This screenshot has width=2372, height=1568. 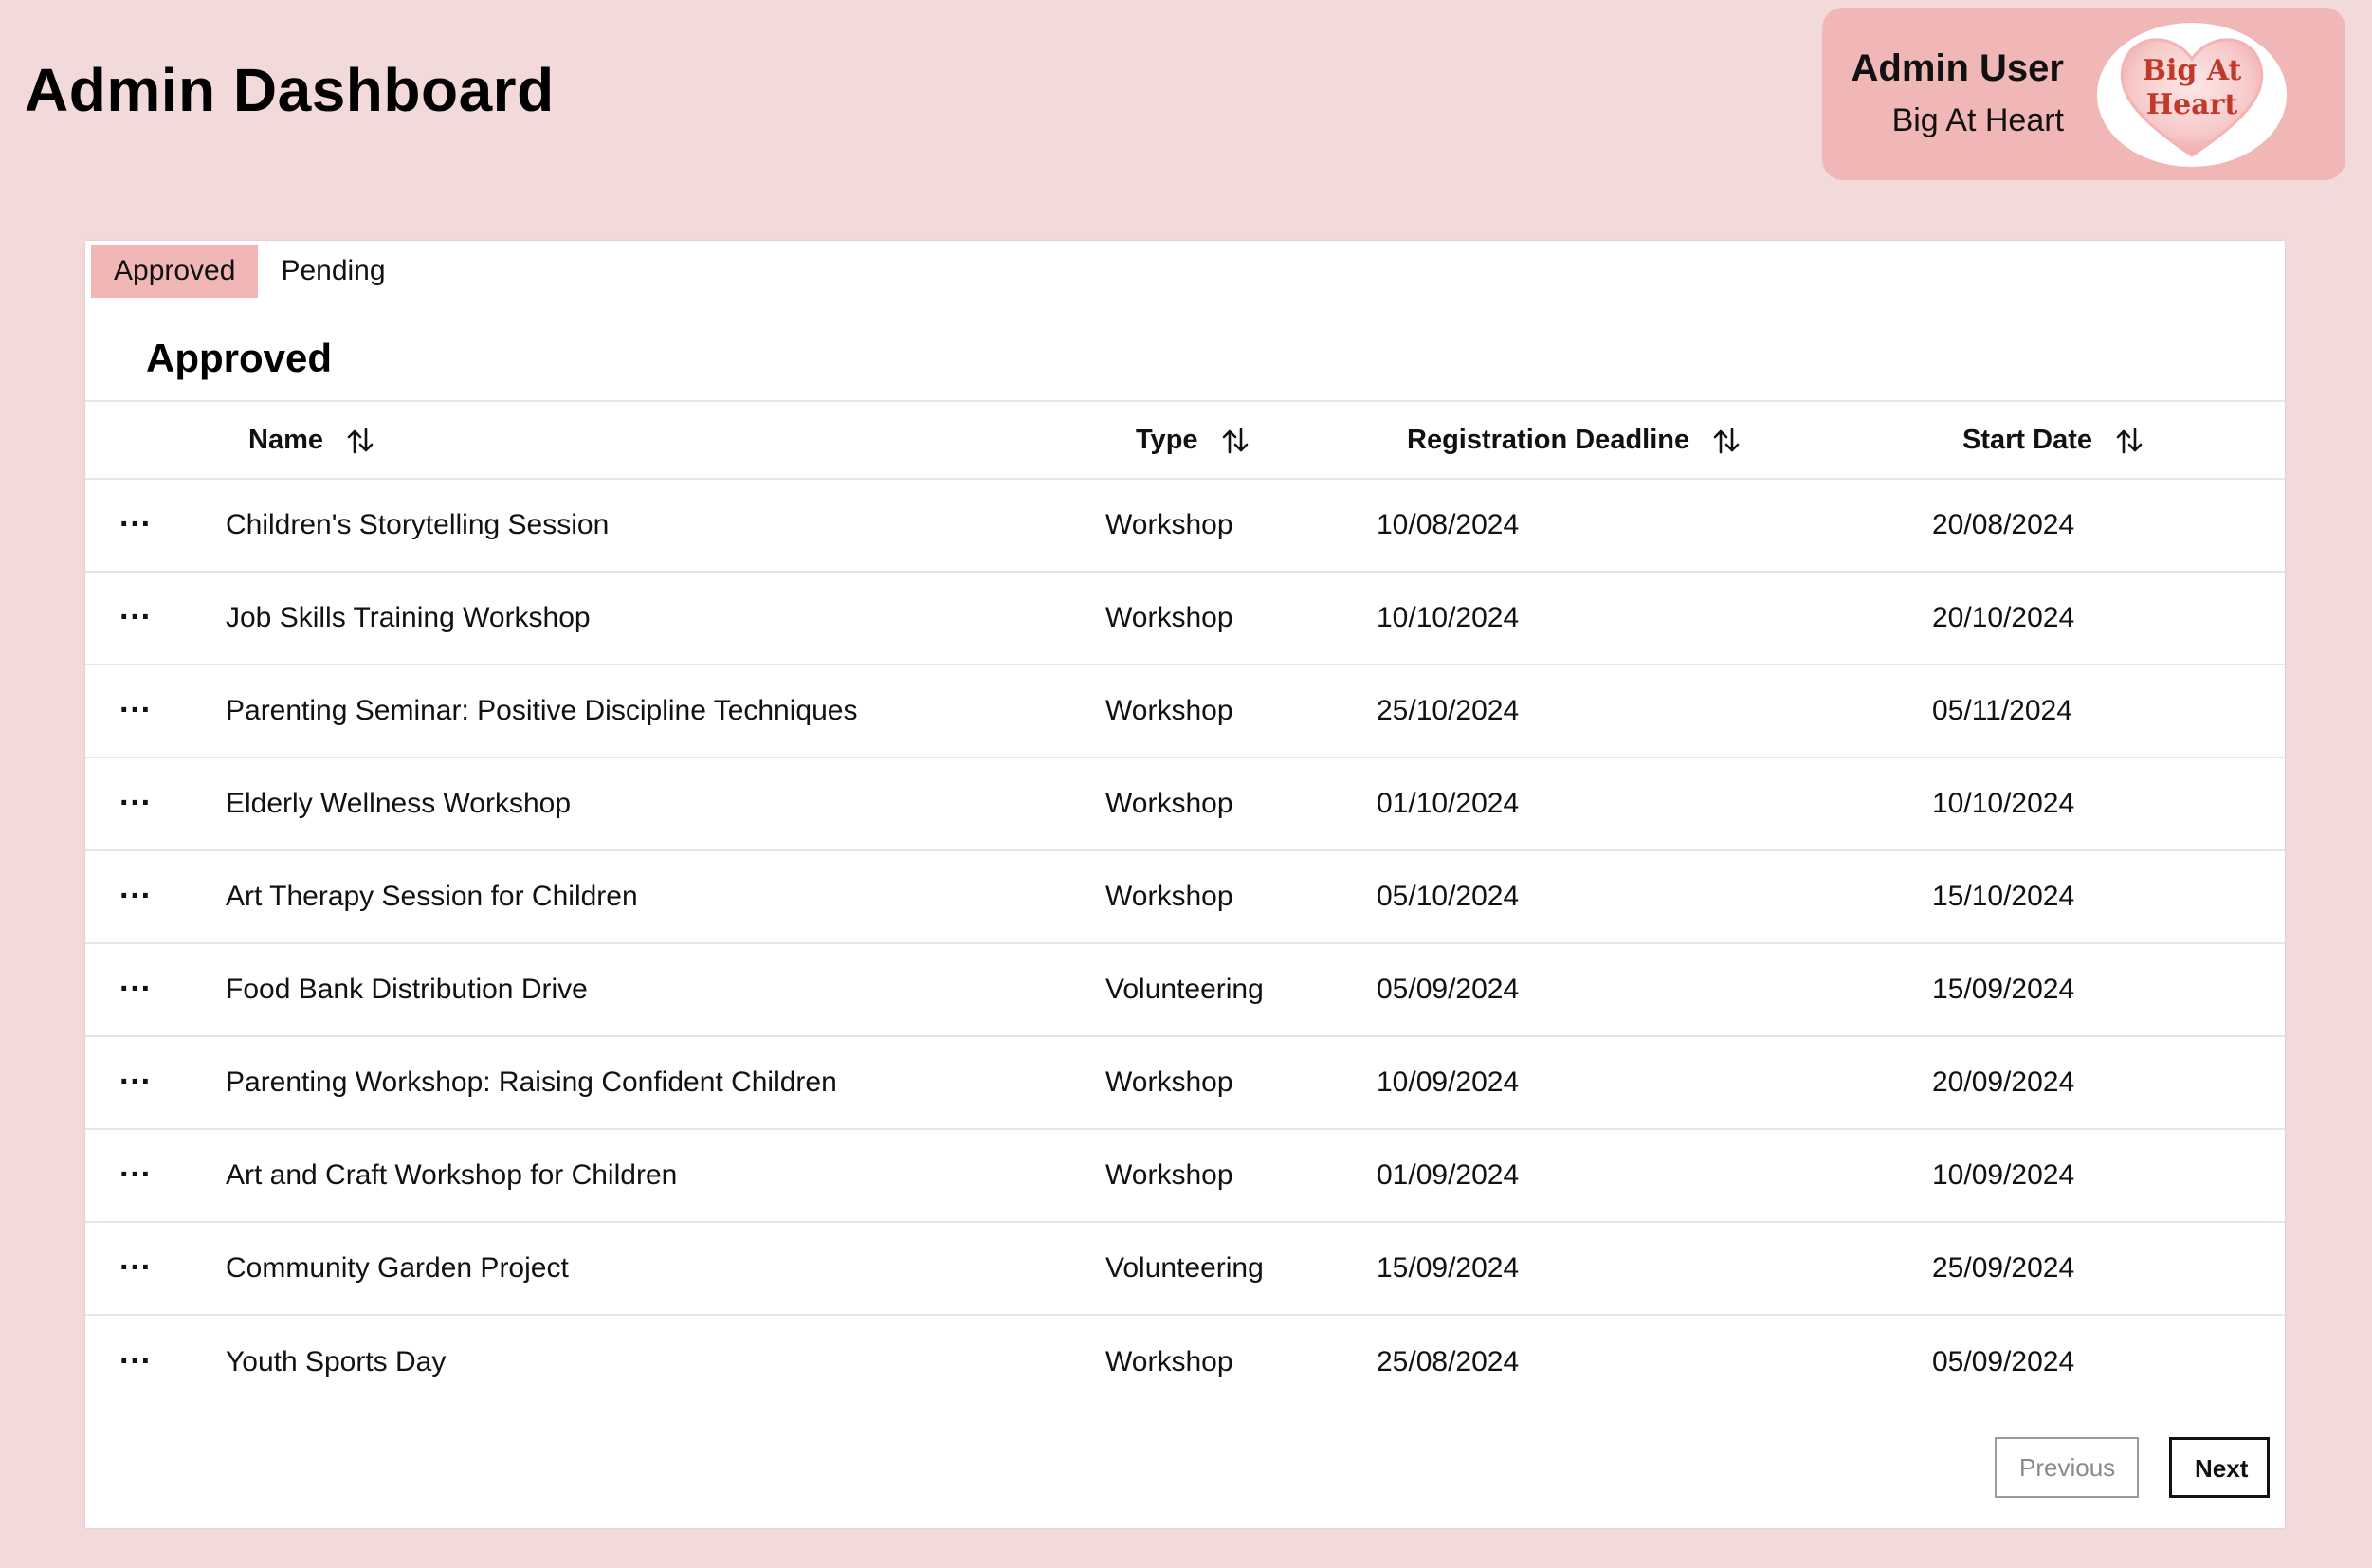 What do you see at coordinates (2108, 1176) in the screenshot?
I see `cell-start: 10/09/2024` at bounding box center [2108, 1176].